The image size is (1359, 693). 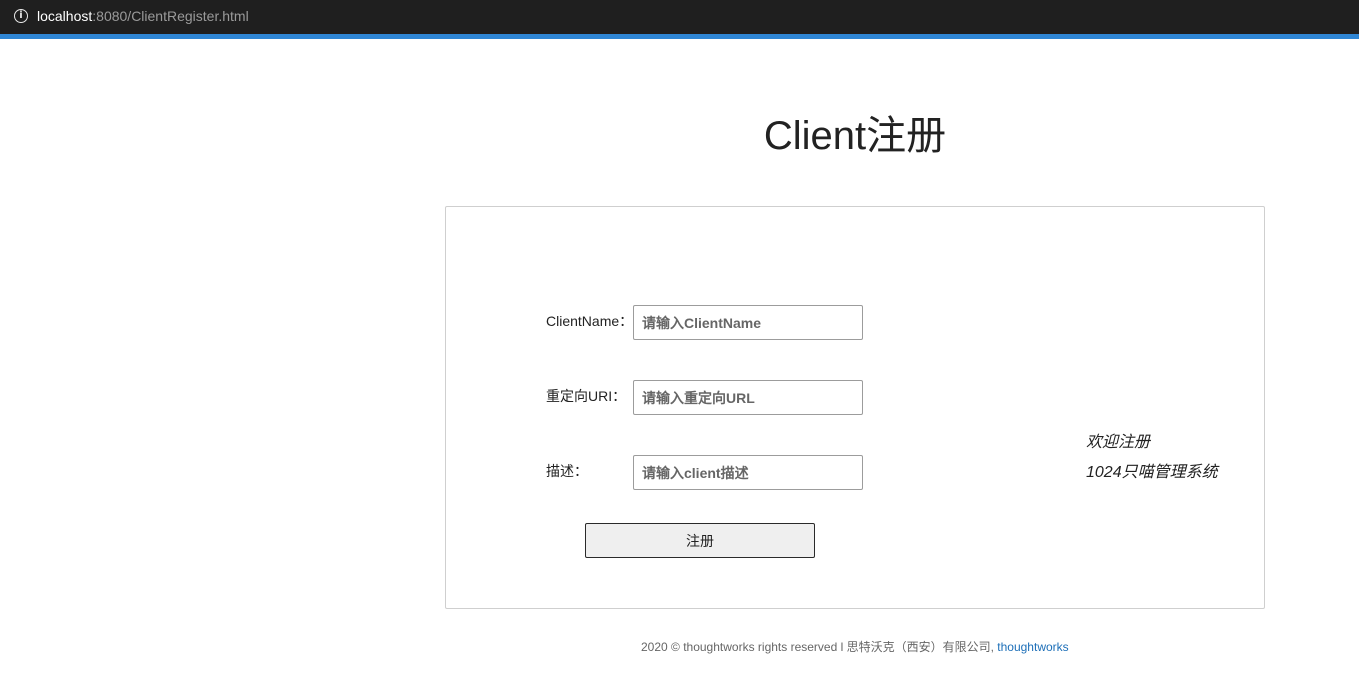 What do you see at coordinates (855, 136) in the screenshot?
I see `page-title: Client注册` at bounding box center [855, 136].